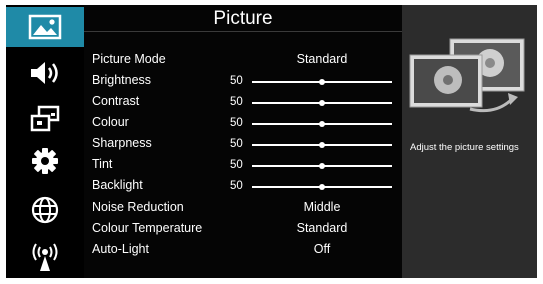 The height and width of the screenshot is (284, 543). I want to click on menu-row-label: Auto-Light, so click(120, 249).